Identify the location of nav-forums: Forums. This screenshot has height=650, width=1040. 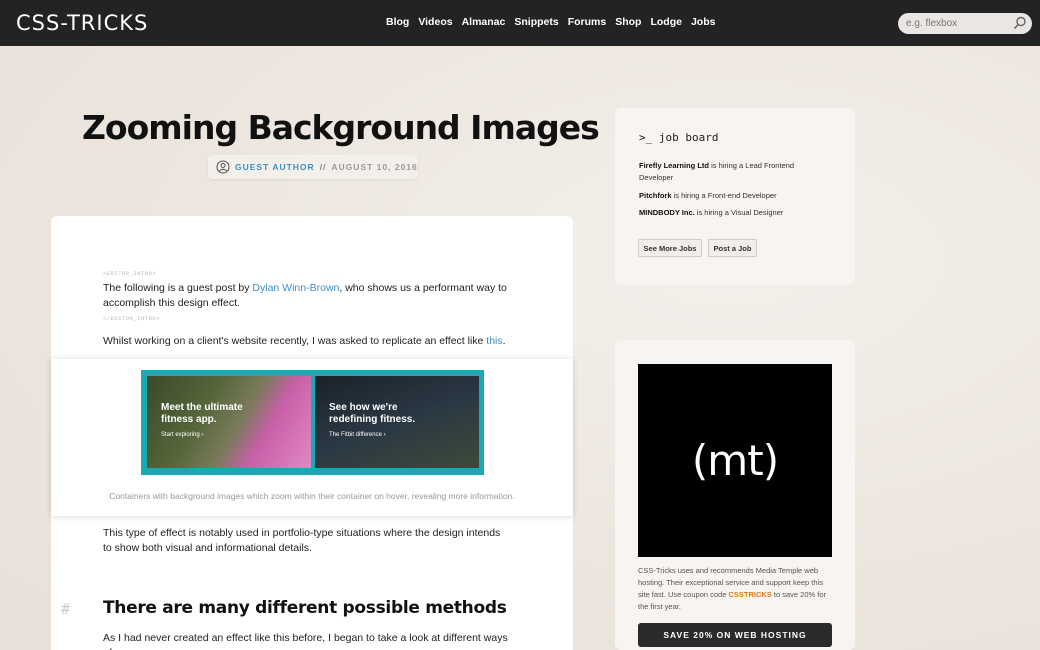
(587, 22).